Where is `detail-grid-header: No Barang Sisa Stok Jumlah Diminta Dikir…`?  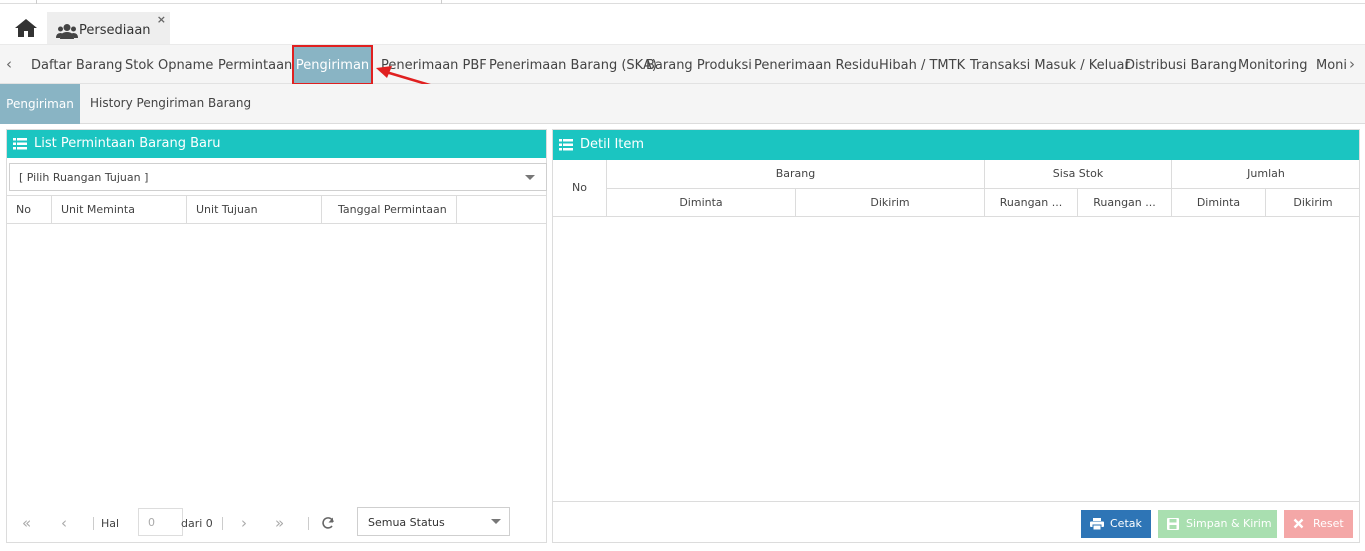
detail-grid-header: No Barang Sisa Stok Jumlah Diminta Dikir… is located at coordinates (956, 188).